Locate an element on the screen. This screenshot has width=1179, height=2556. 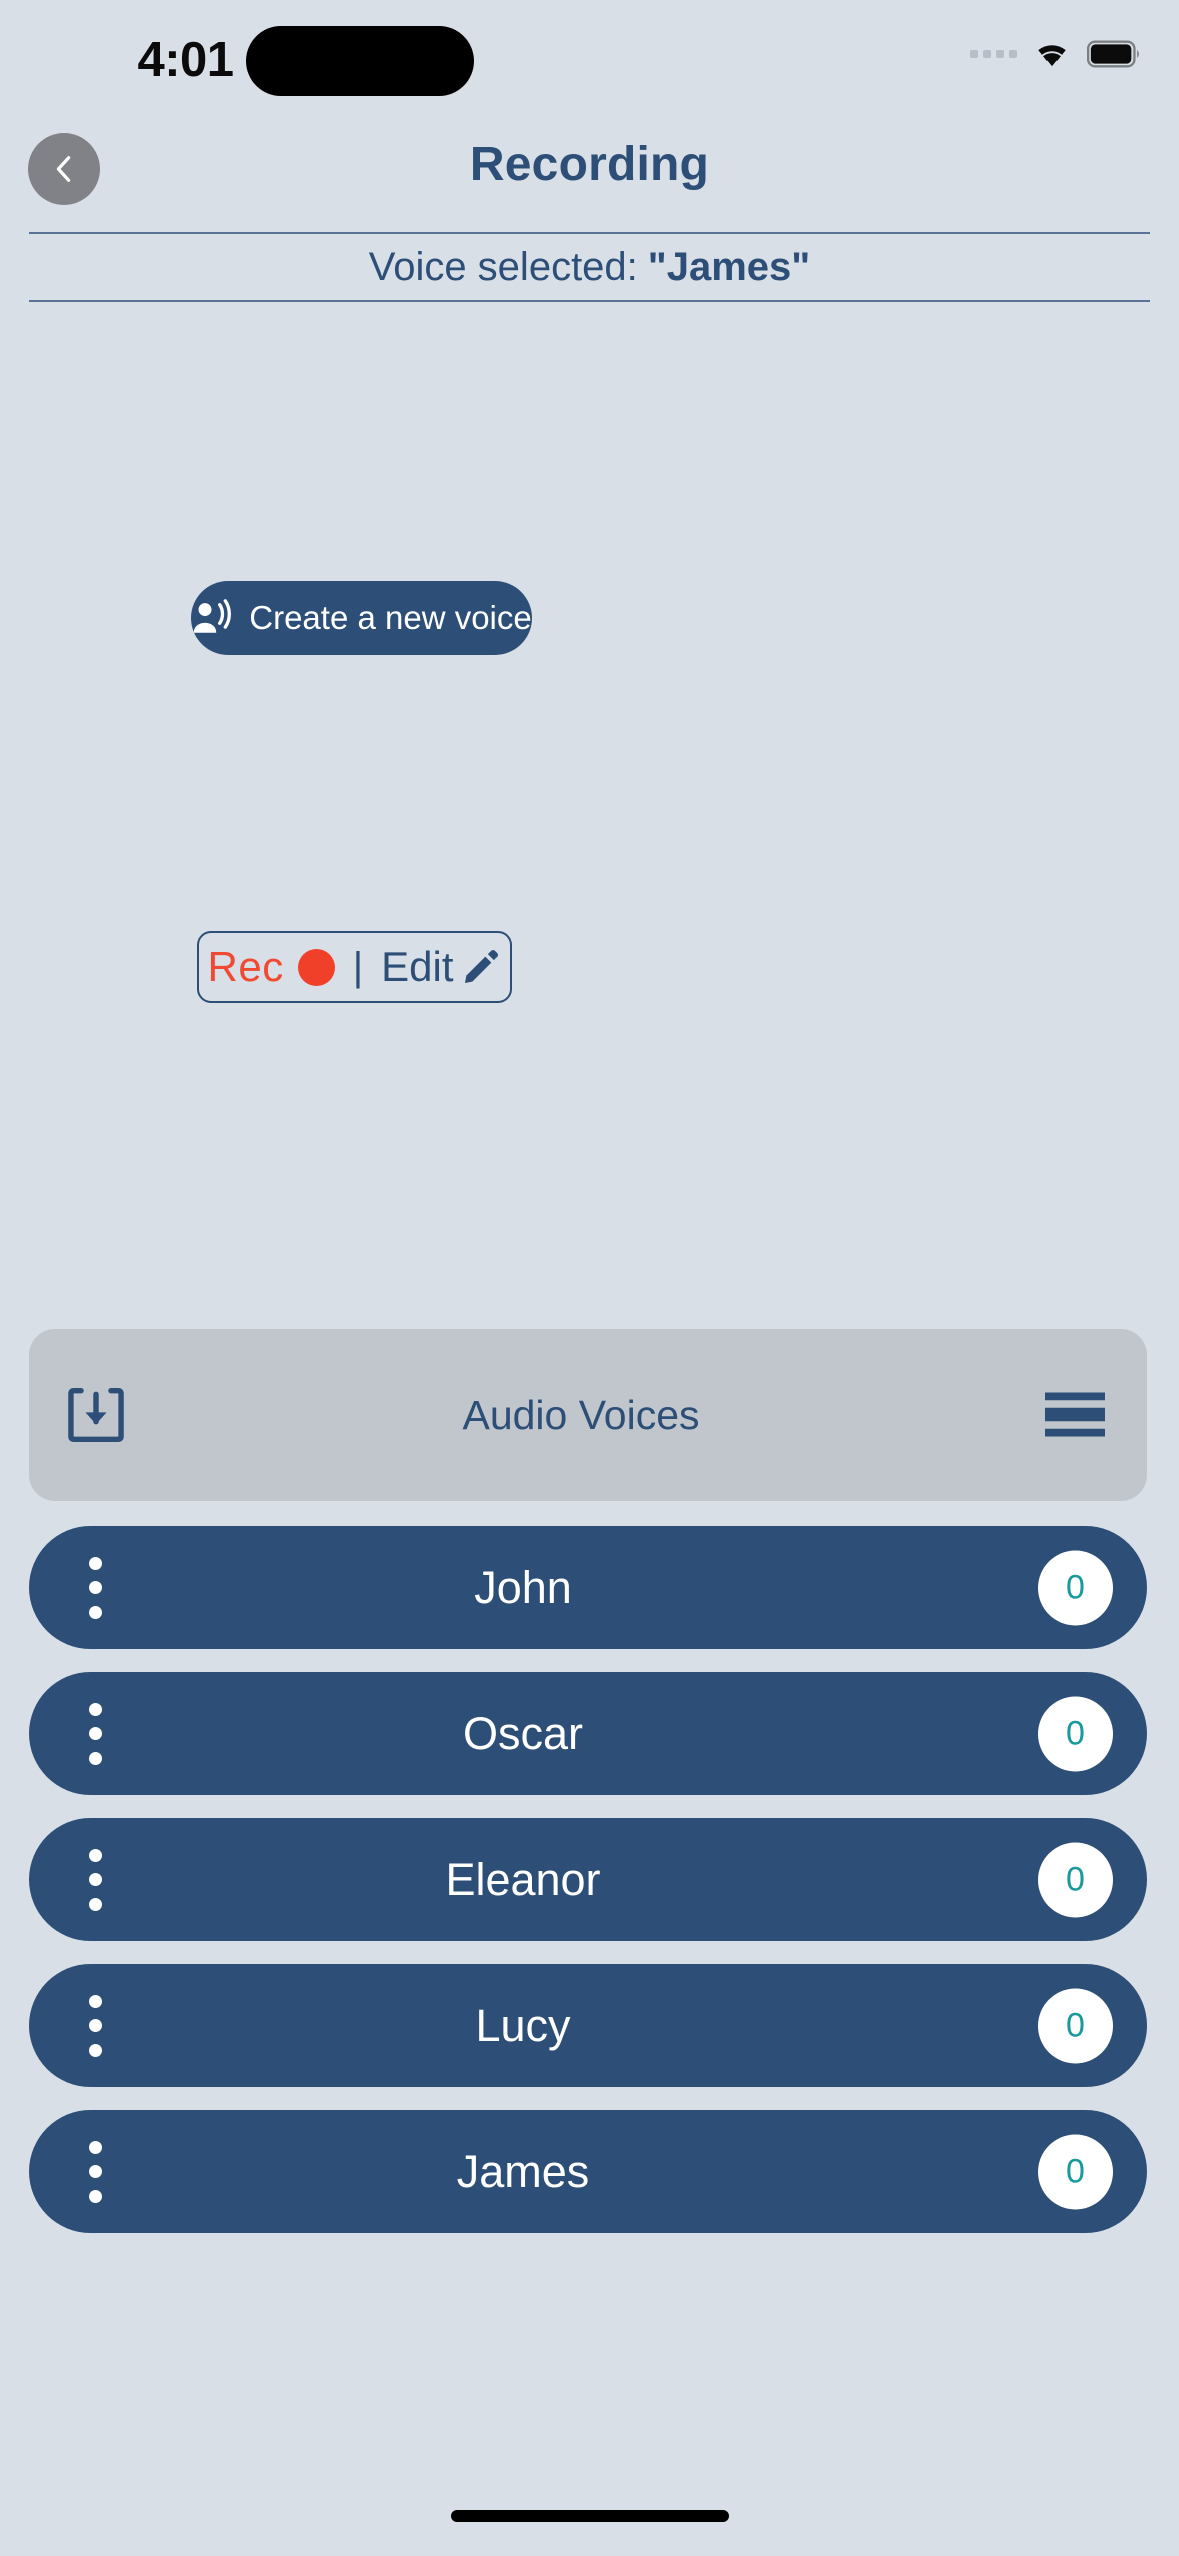
pencil-icon is located at coordinates (481, 967).